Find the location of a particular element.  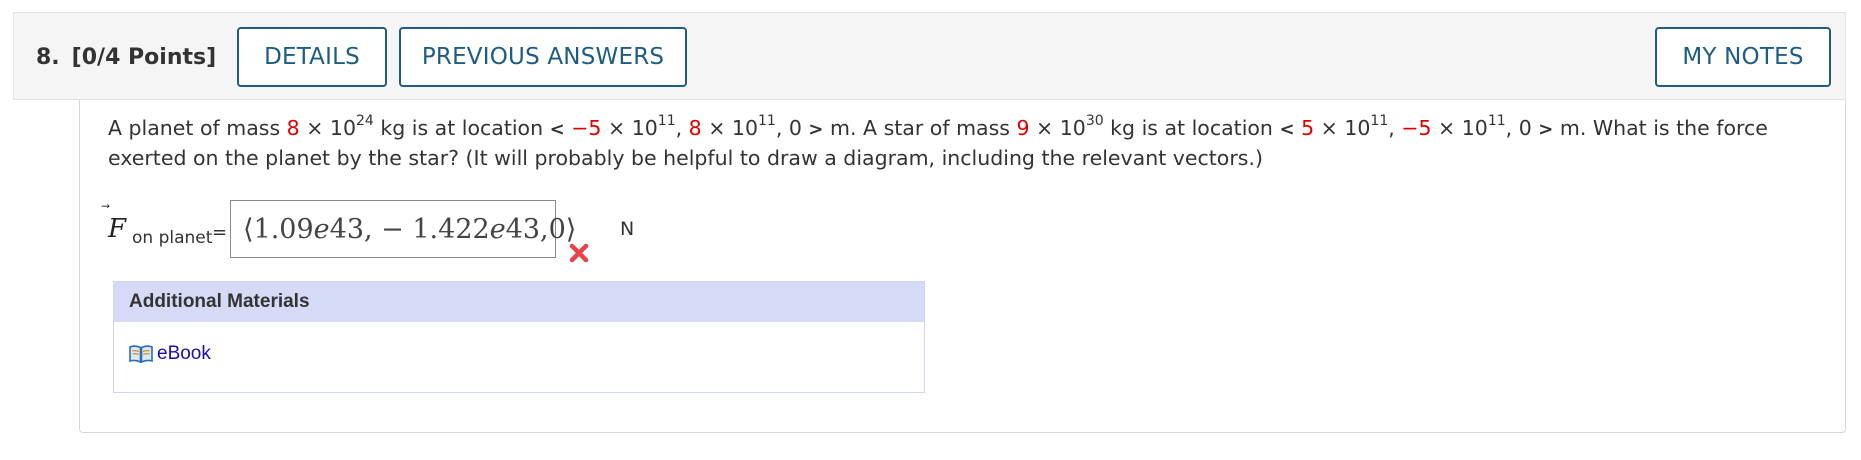

answer-input: ⟨ 1.09 e 43, − 1.422 e 43,0 ⟩ is located at coordinates (403, 229).